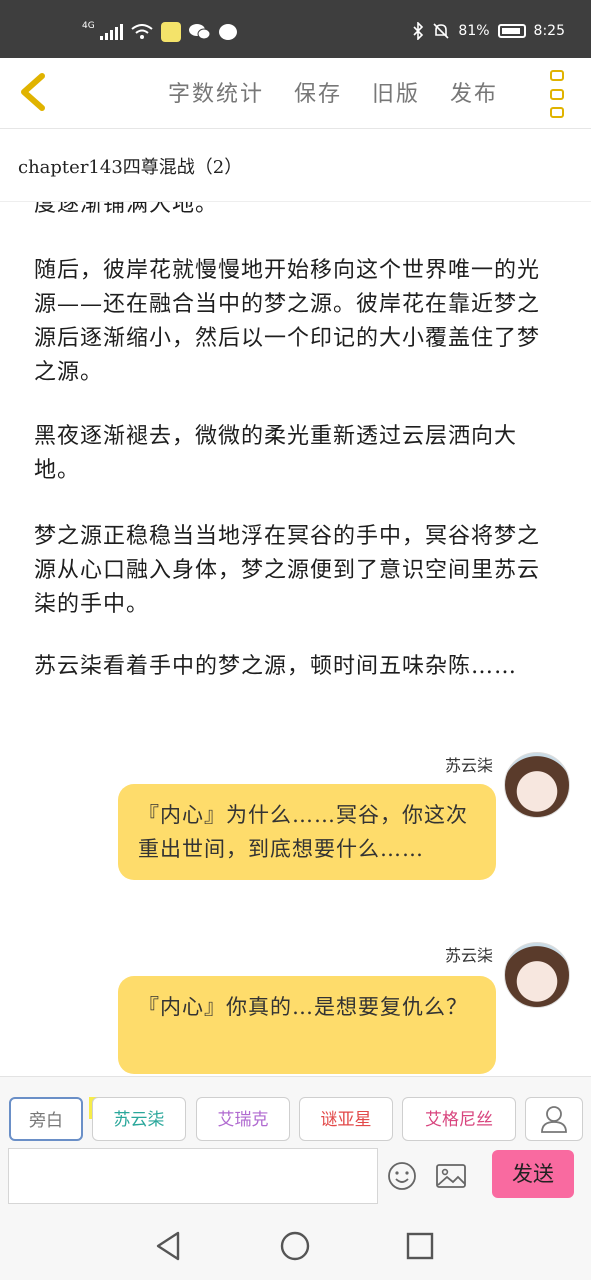  Describe the element at coordinates (295, 1246) in the screenshot. I see `nav-home-icon` at that location.